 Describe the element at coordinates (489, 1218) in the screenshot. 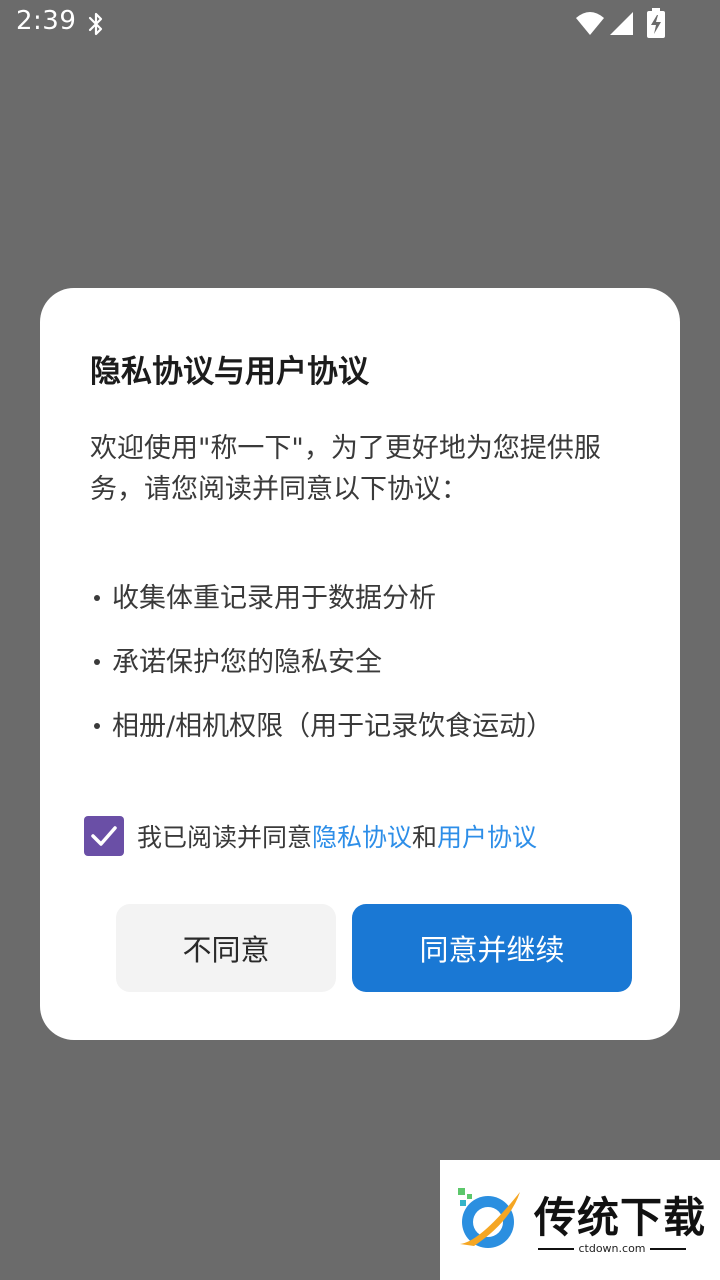

I see `watermark-logo-icon` at that location.